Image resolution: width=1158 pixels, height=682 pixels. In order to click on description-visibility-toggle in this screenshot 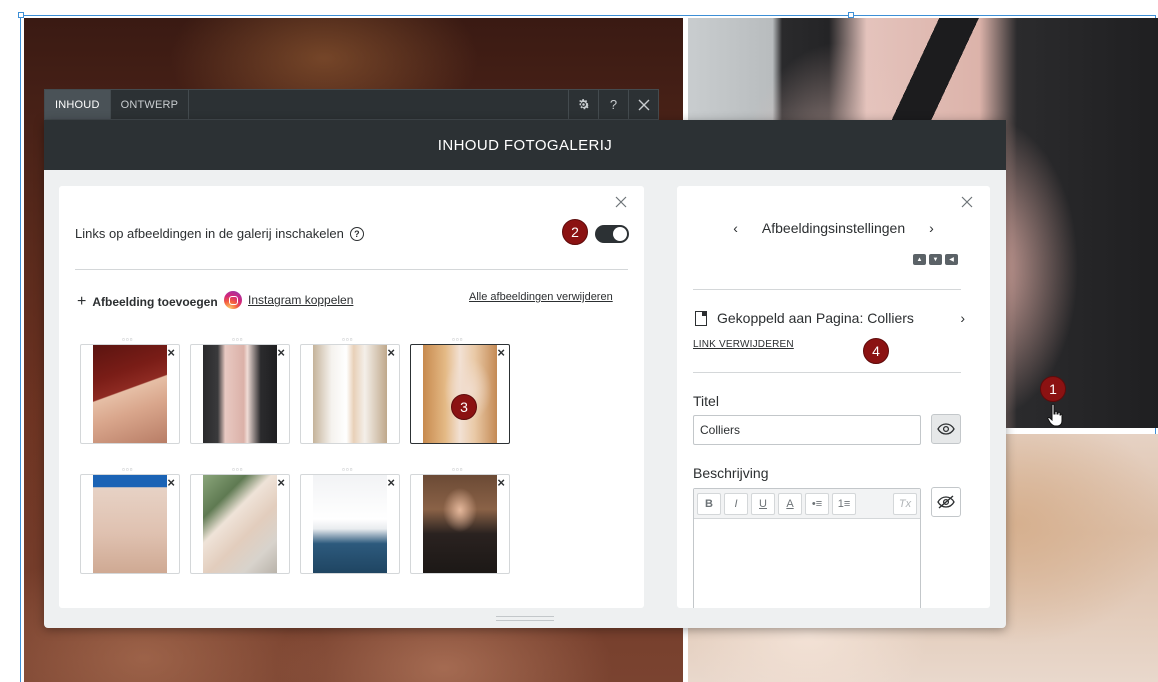, I will do `click(946, 502)`.